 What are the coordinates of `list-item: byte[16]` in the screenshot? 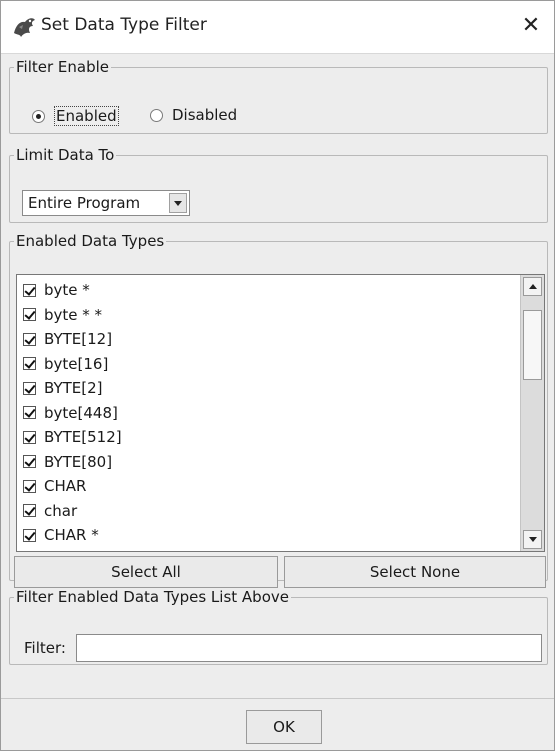 It's located at (72, 364).